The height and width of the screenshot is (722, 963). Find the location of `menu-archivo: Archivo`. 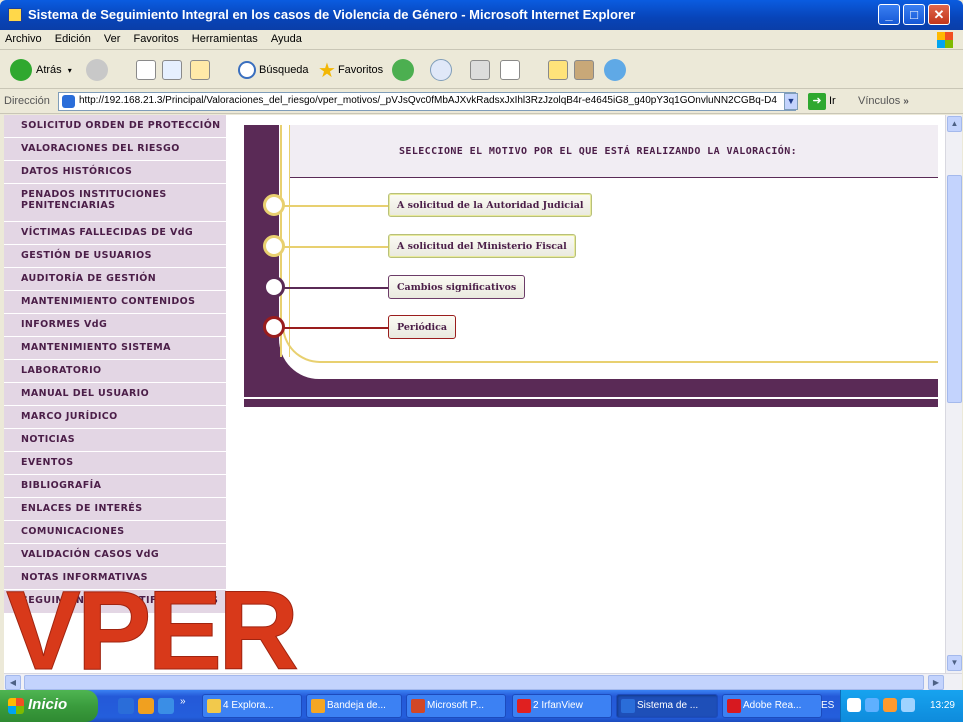

menu-archivo: Archivo is located at coordinates (23, 39).